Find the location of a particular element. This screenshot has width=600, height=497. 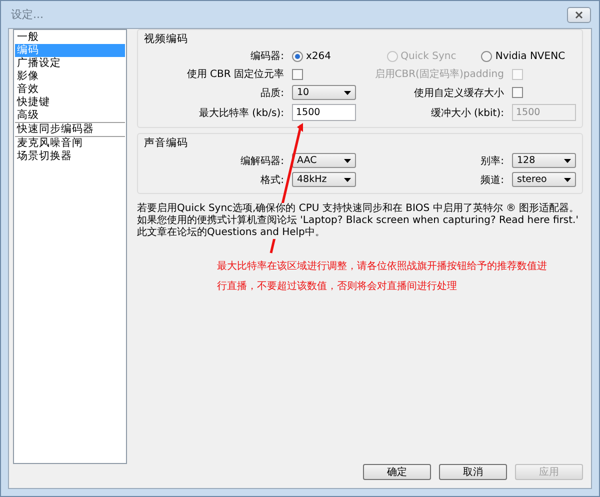

field-label: 编解码器: is located at coordinates (262, 161).